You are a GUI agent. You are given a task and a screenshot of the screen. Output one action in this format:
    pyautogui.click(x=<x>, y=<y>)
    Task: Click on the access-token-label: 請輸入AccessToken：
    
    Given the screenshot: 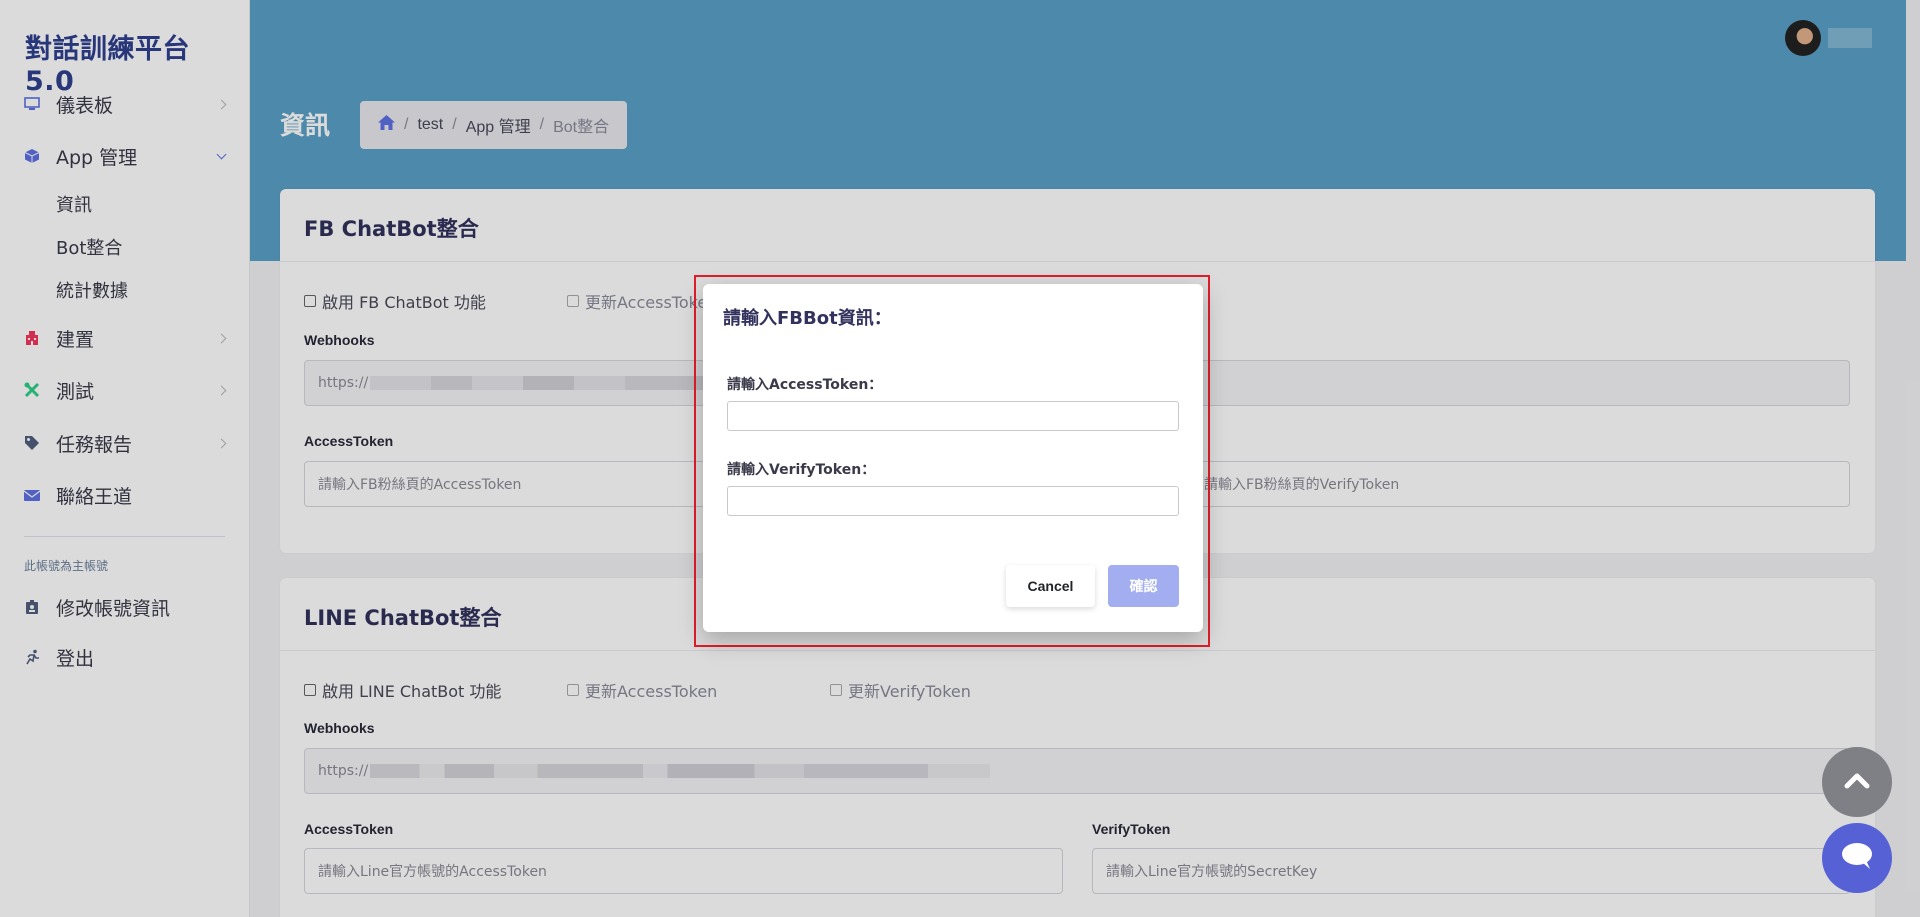 What is the action you would take?
    pyautogui.click(x=805, y=385)
    